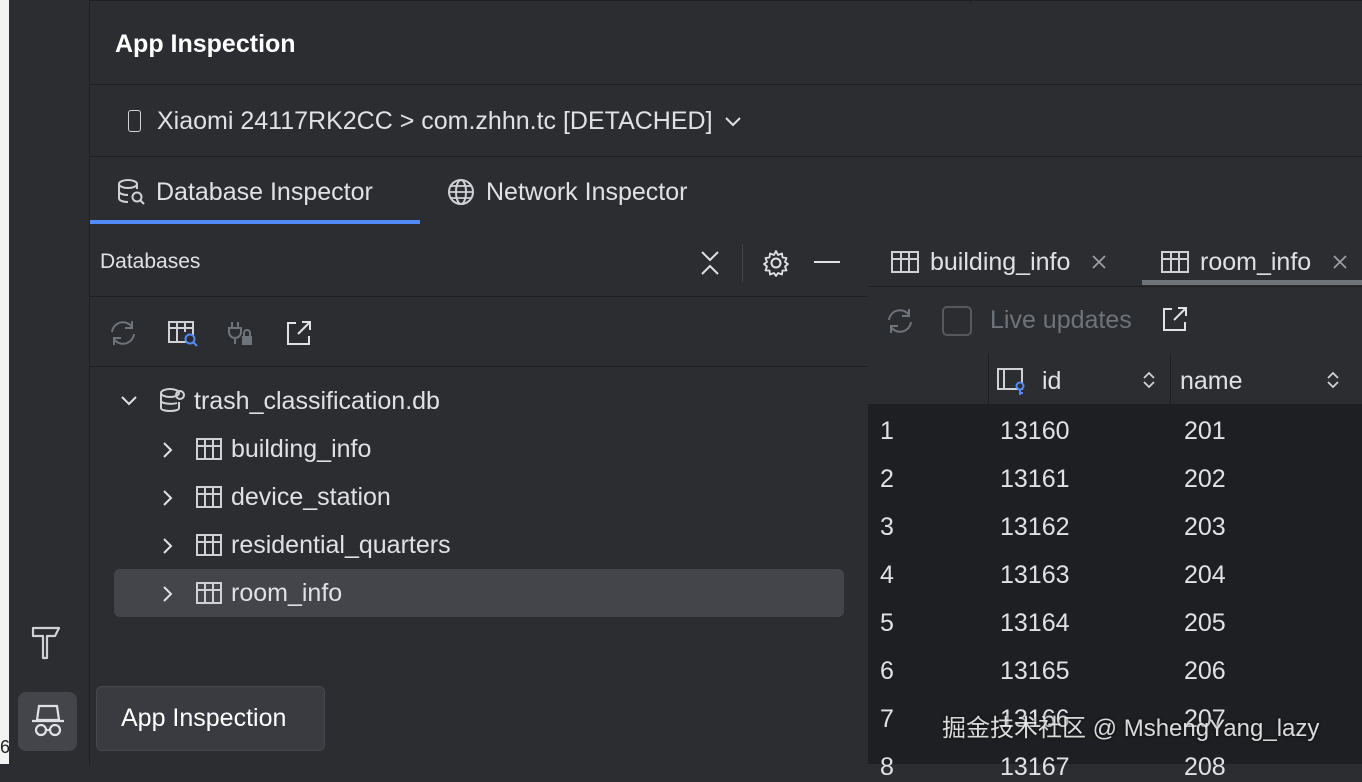  Describe the element at coordinates (1035, 431) in the screenshot. I see `cell-id: 13160` at that location.